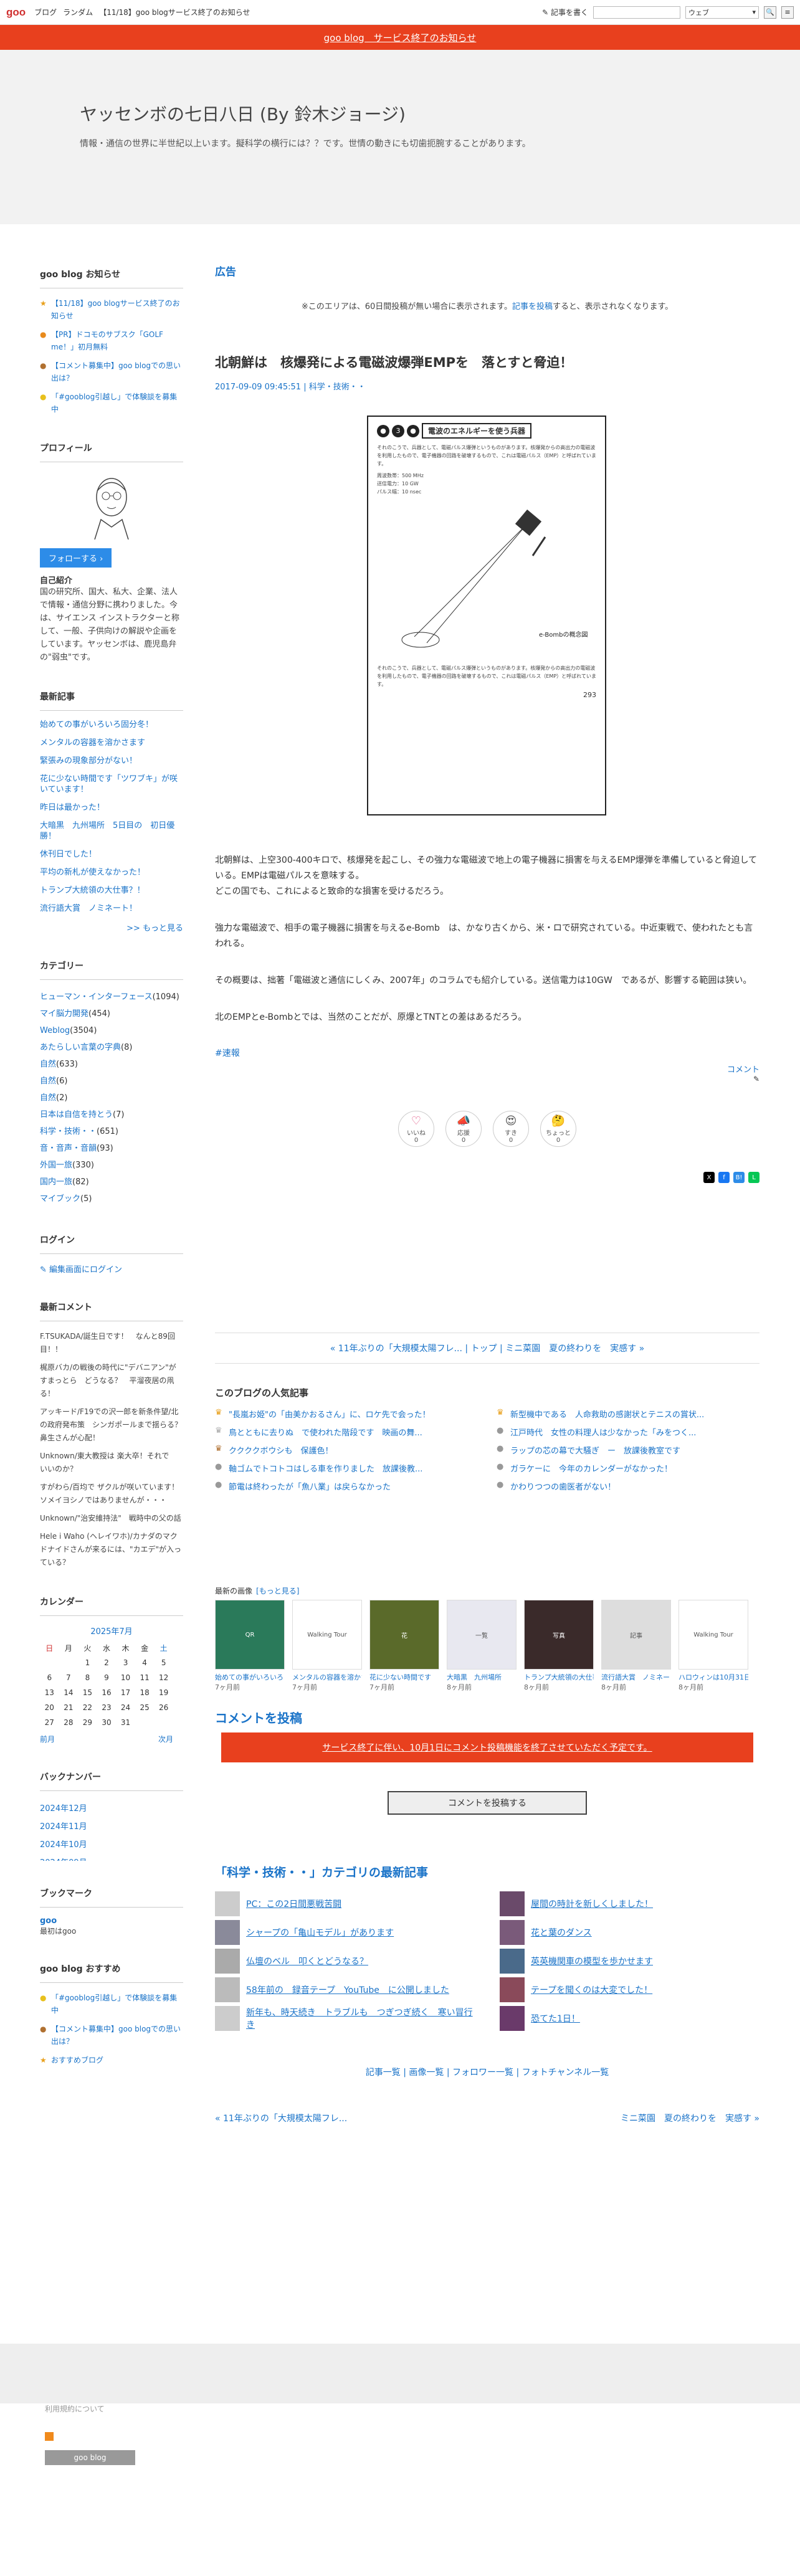 The image size is (800, 2576). What do you see at coordinates (770, 12) in the screenshot?
I see `search-icon: 🔍` at bounding box center [770, 12].